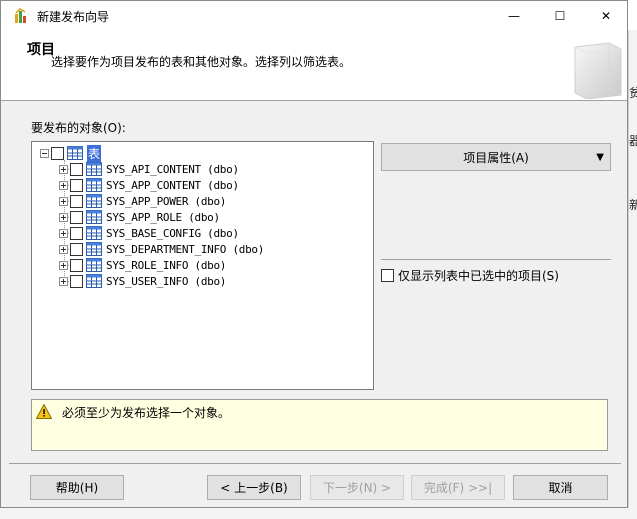 This screenshot has height=519, width=637. I want to click on help-button: 帮助(H), so click(77, 487).